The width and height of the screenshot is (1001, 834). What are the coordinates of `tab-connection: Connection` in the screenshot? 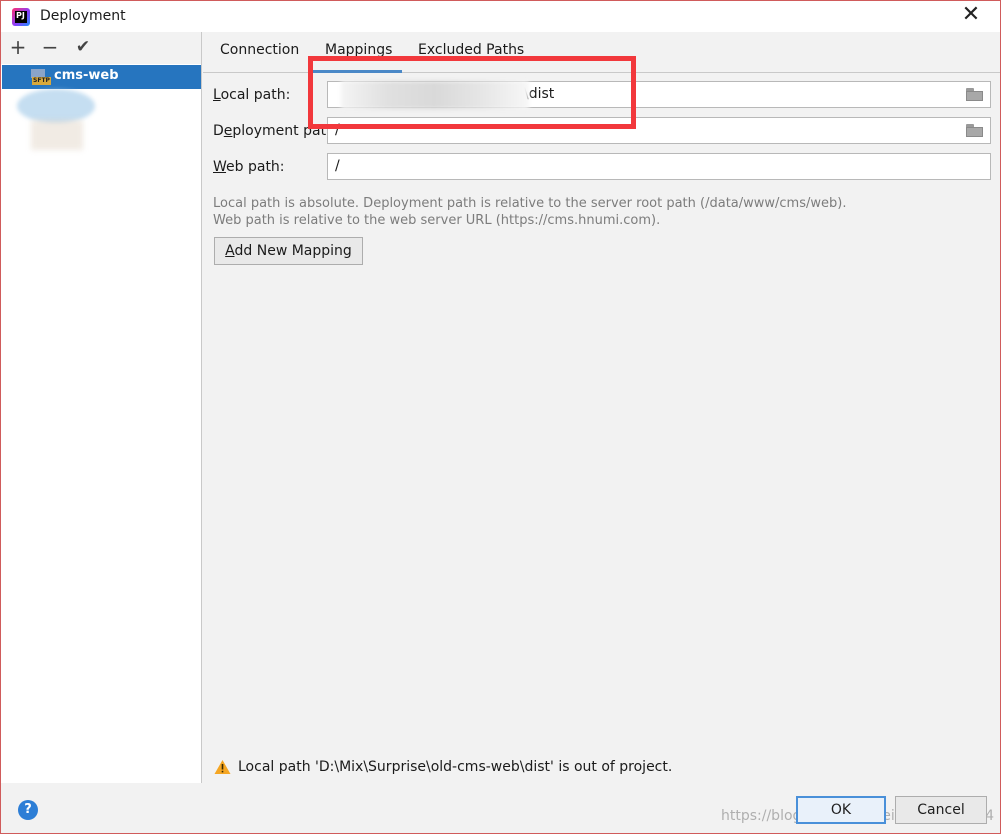 It's located at (259, 54).